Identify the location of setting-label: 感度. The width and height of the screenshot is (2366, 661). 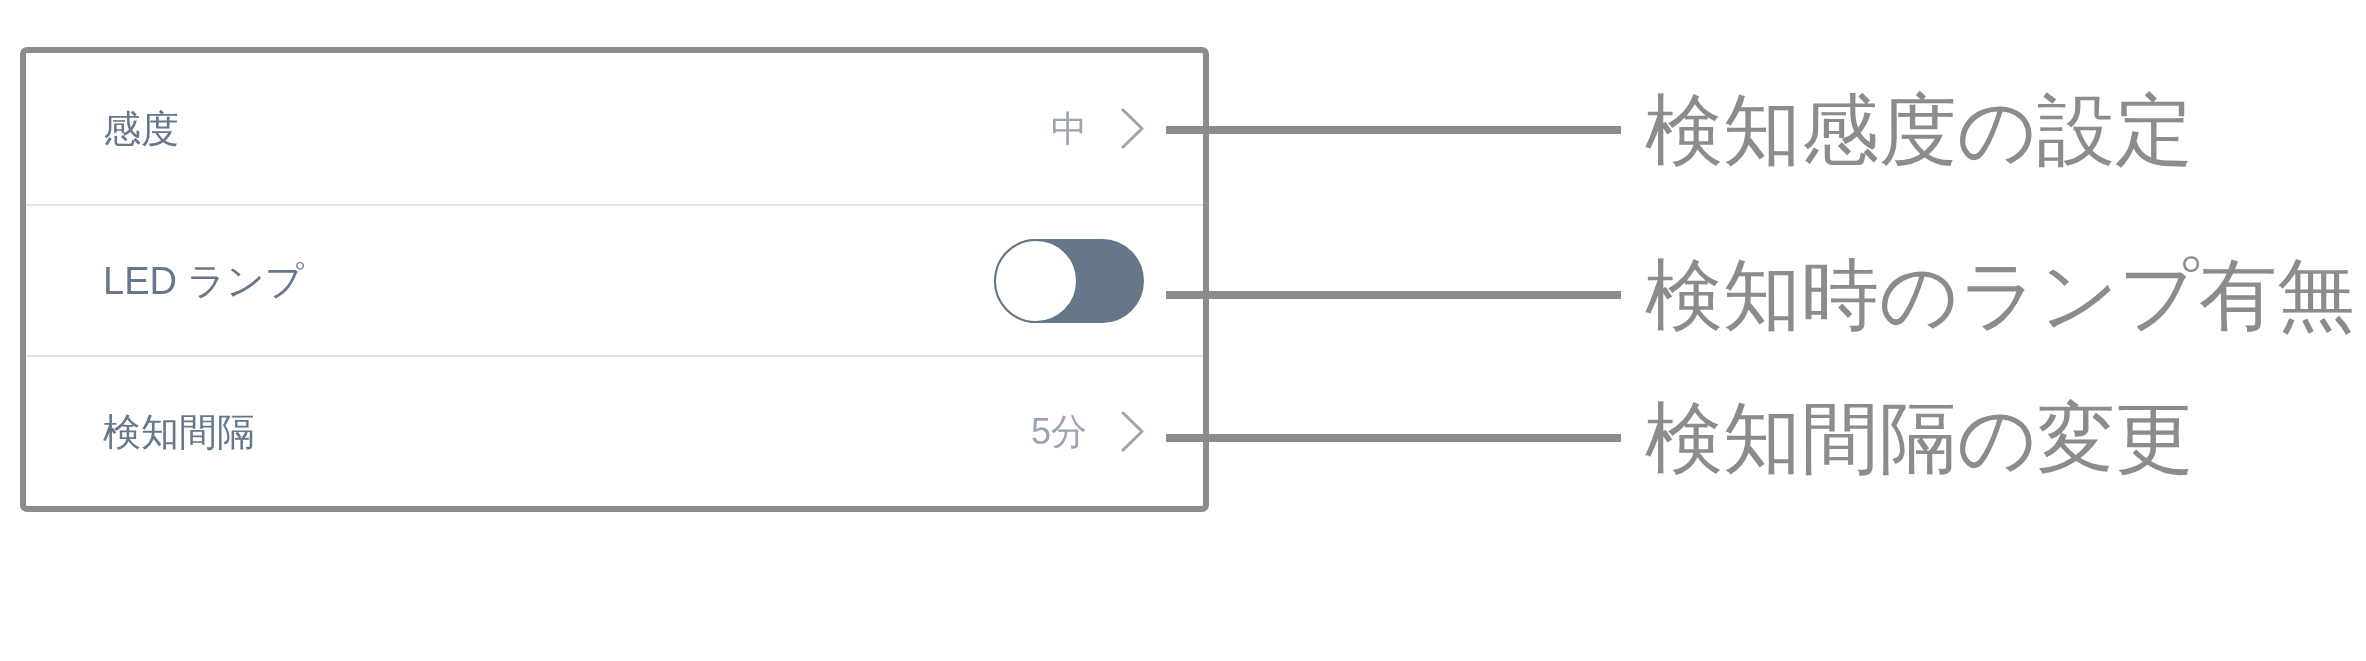
(141, 128).